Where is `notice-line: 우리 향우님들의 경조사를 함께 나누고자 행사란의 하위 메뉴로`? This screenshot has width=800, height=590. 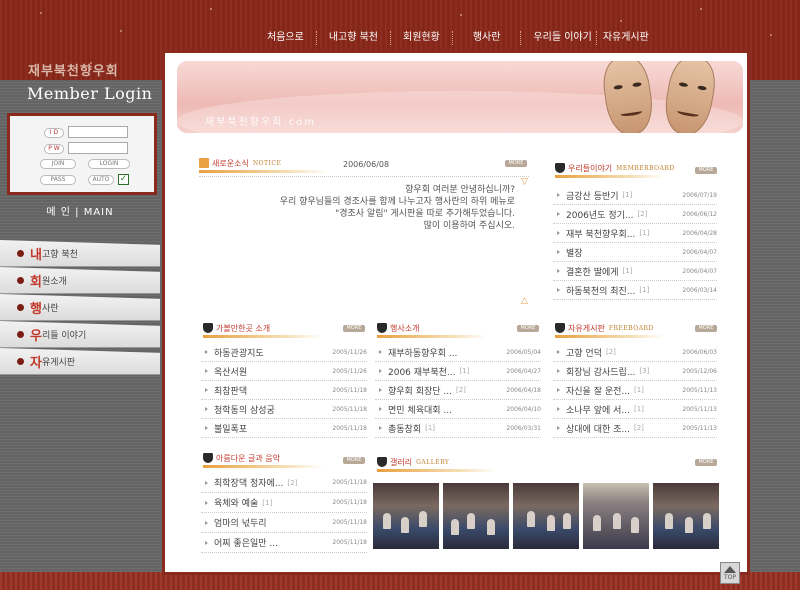 notice-line: 우리 향우님들의 경조사를 함께 나누고자 행사란의 하위 메뉴로 is located at coordinates (397, 202).